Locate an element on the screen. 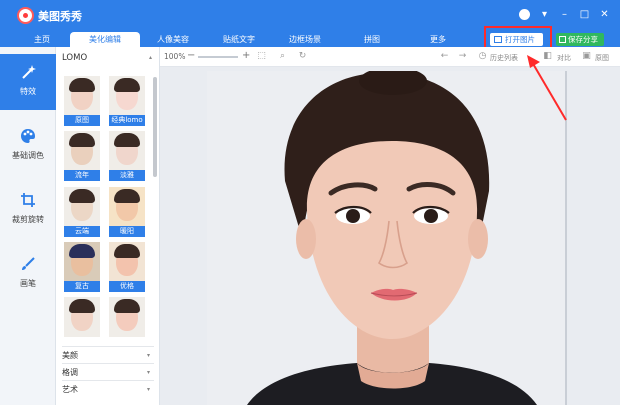 The width and height of the screenshot is (620, 405). effect-label: 淡雅 is located at coordinates (127, 175).